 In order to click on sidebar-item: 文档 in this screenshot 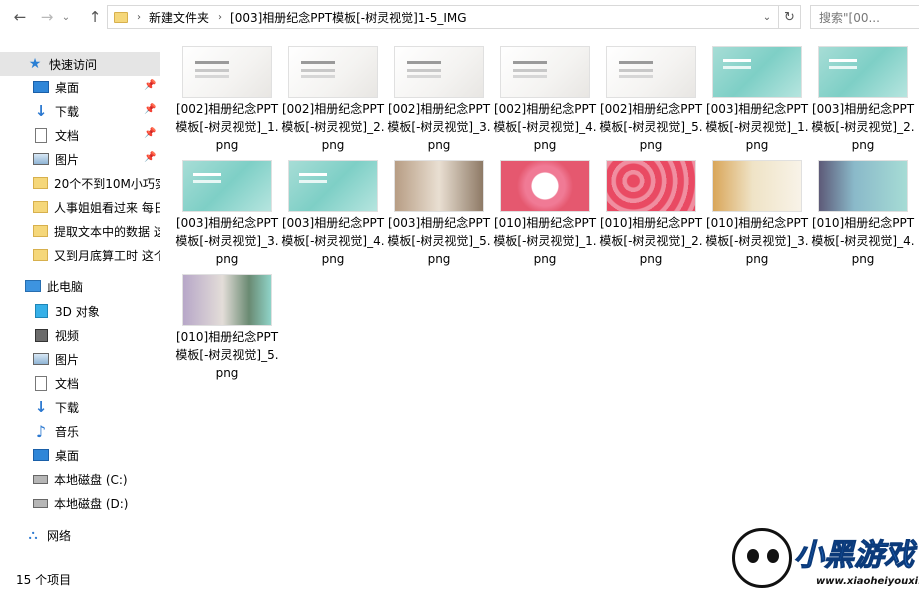, I will do `click(80, 383)`.